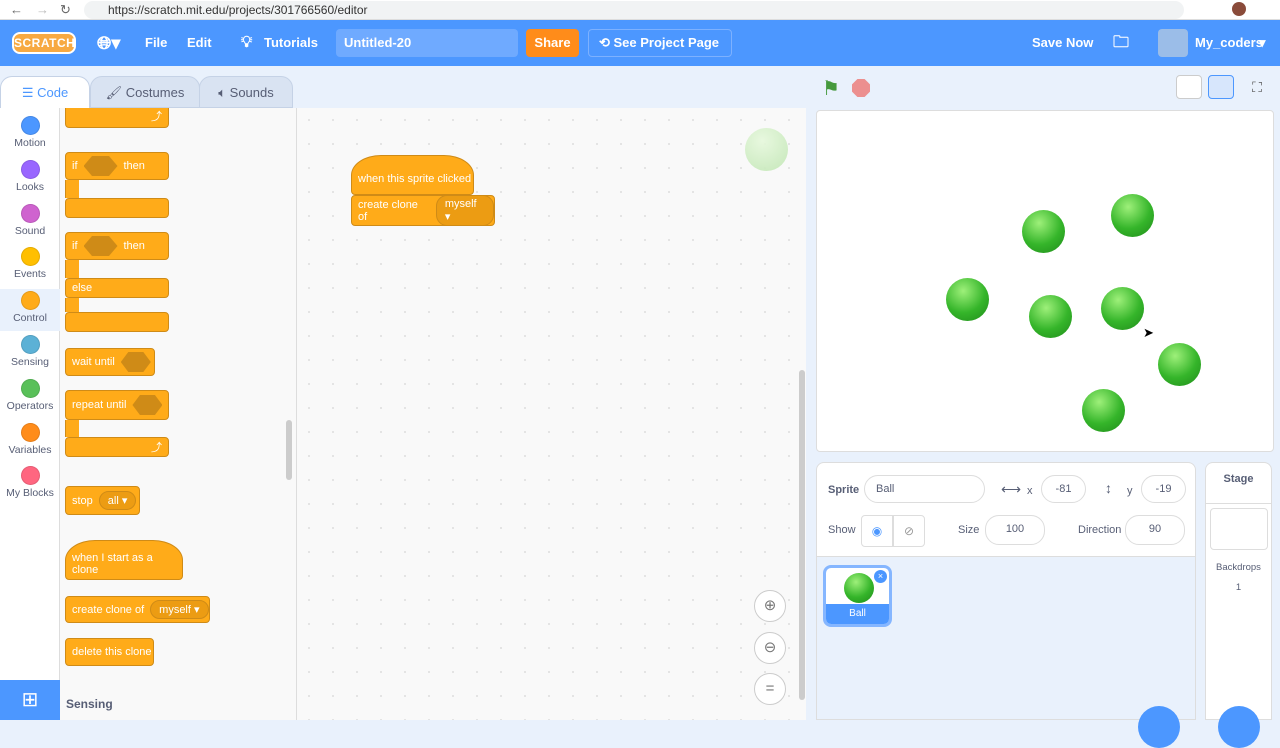 Image resolution: width=1280 pixels, height=748 pixels. I want to click on size-input: 100, so click(1015, 530).